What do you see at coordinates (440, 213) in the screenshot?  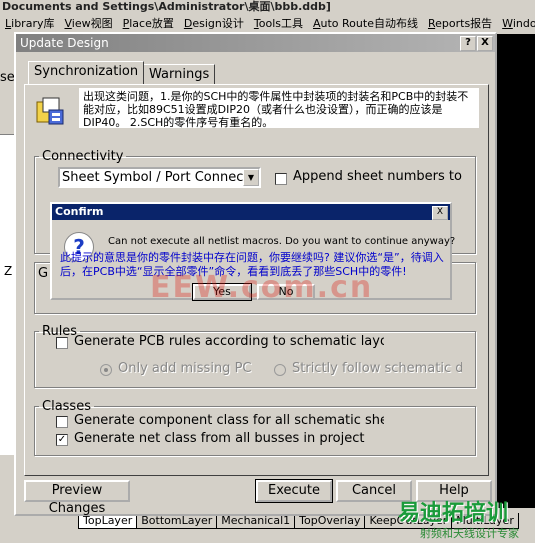 I see `confirm-close-button: X` at bounding box center [440, 213].